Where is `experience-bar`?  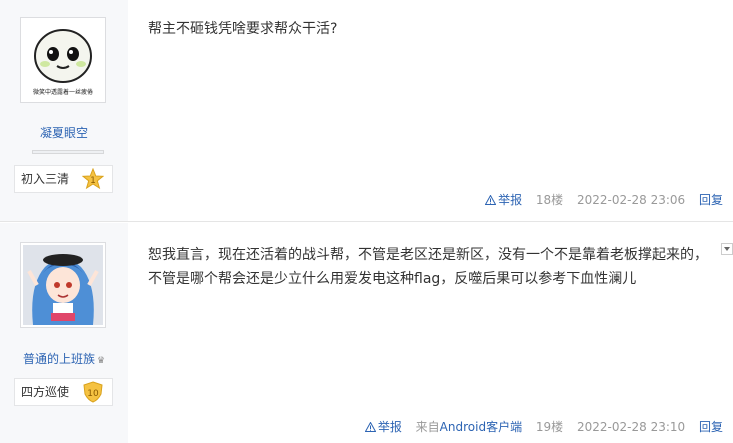 experience-bar is located at coordinates (68, 152).